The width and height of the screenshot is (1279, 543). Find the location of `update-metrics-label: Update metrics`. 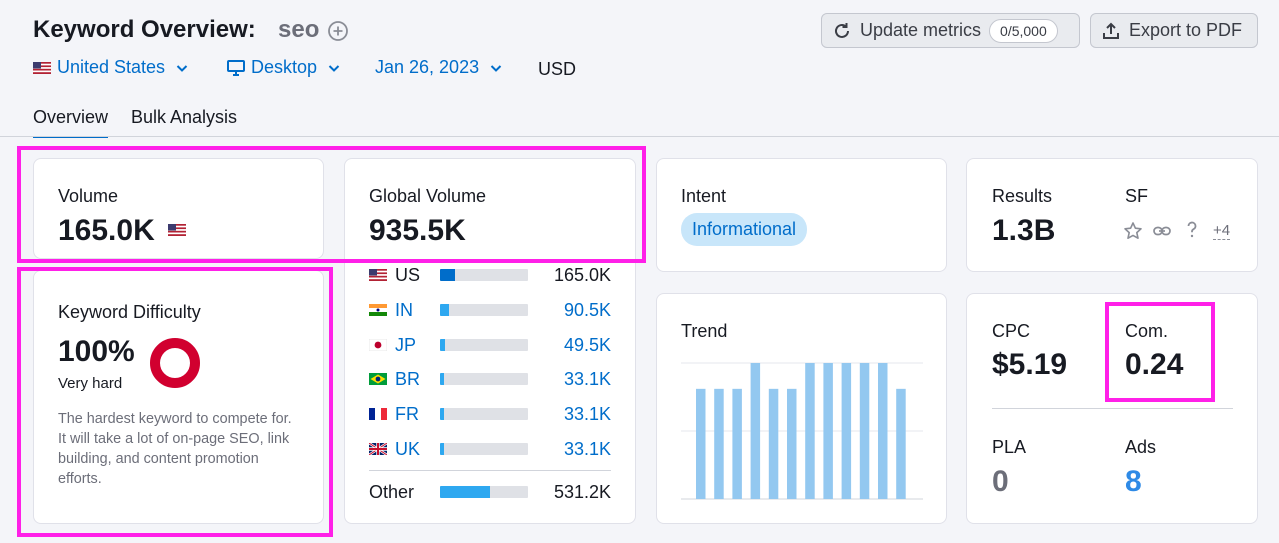

update-metrics-label: Update metrics is located at coordinates (921, 30).